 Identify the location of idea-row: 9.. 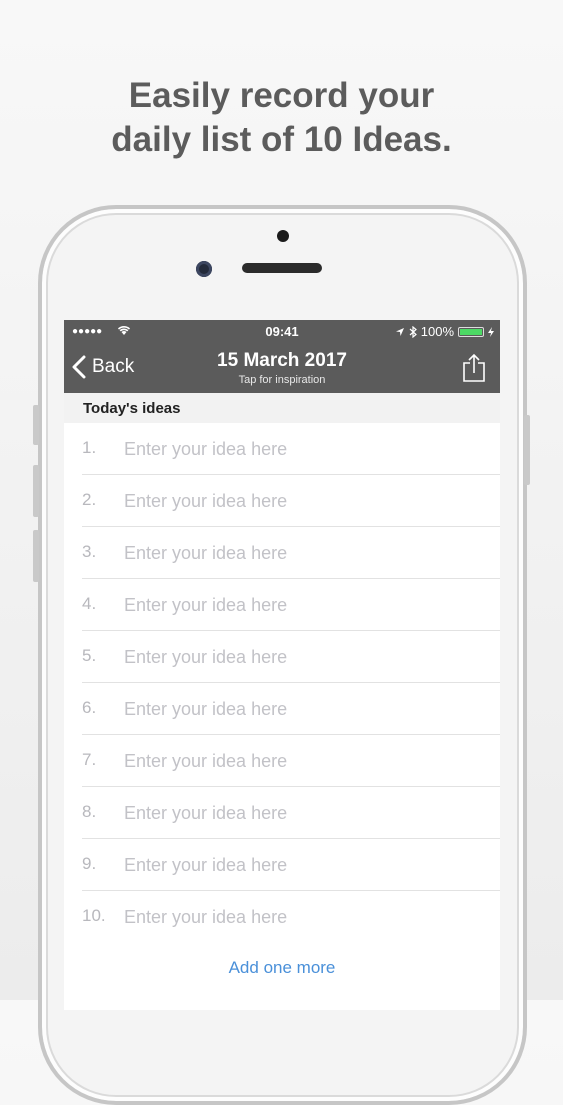
(282, 865).